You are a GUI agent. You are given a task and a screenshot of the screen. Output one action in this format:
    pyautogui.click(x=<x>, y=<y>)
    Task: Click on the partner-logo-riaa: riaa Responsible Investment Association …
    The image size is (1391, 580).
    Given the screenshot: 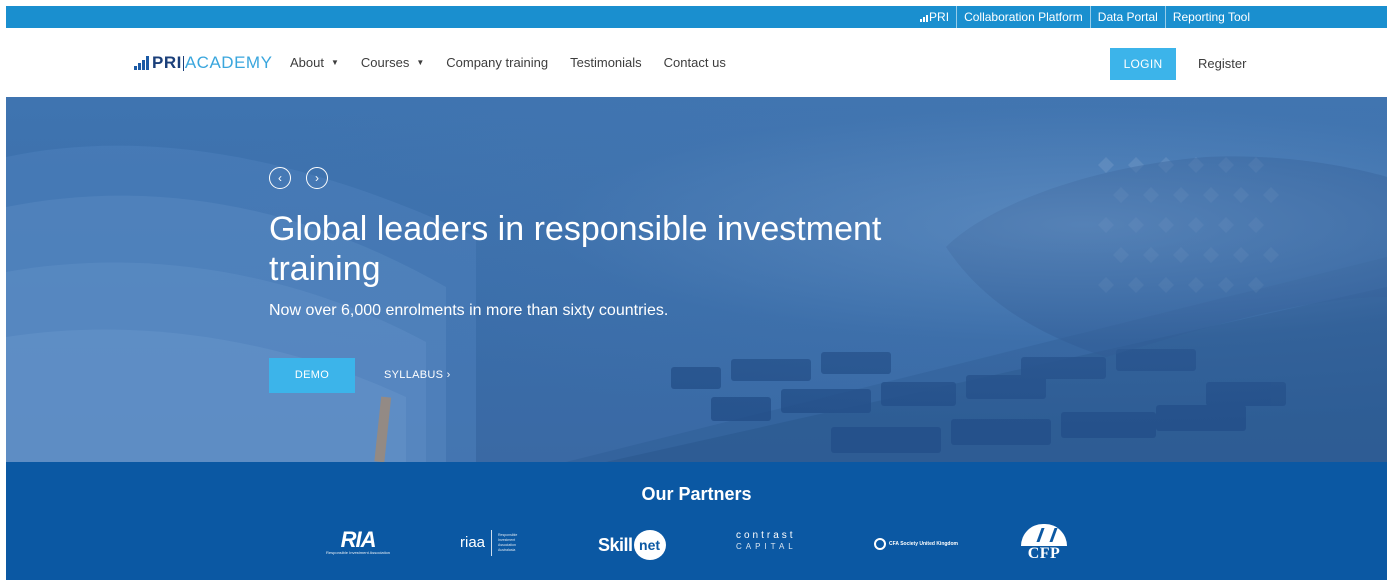 What is the action you would take?
    pyautogui.click(x=491, y=543)
    